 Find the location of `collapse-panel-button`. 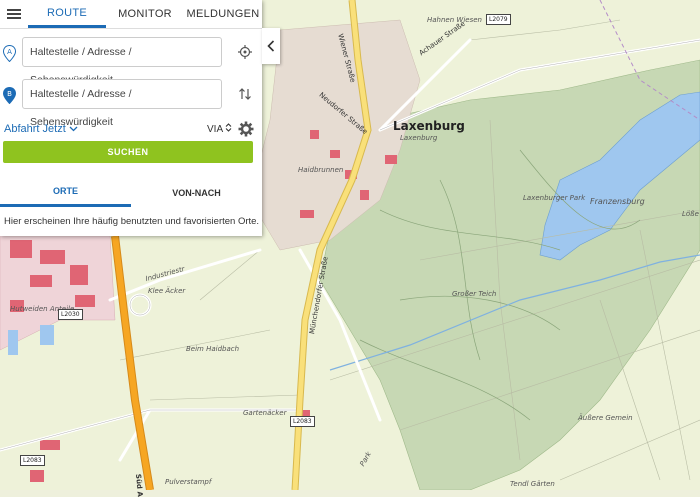

collapse-panel-button is located at coordinates (271, 46).